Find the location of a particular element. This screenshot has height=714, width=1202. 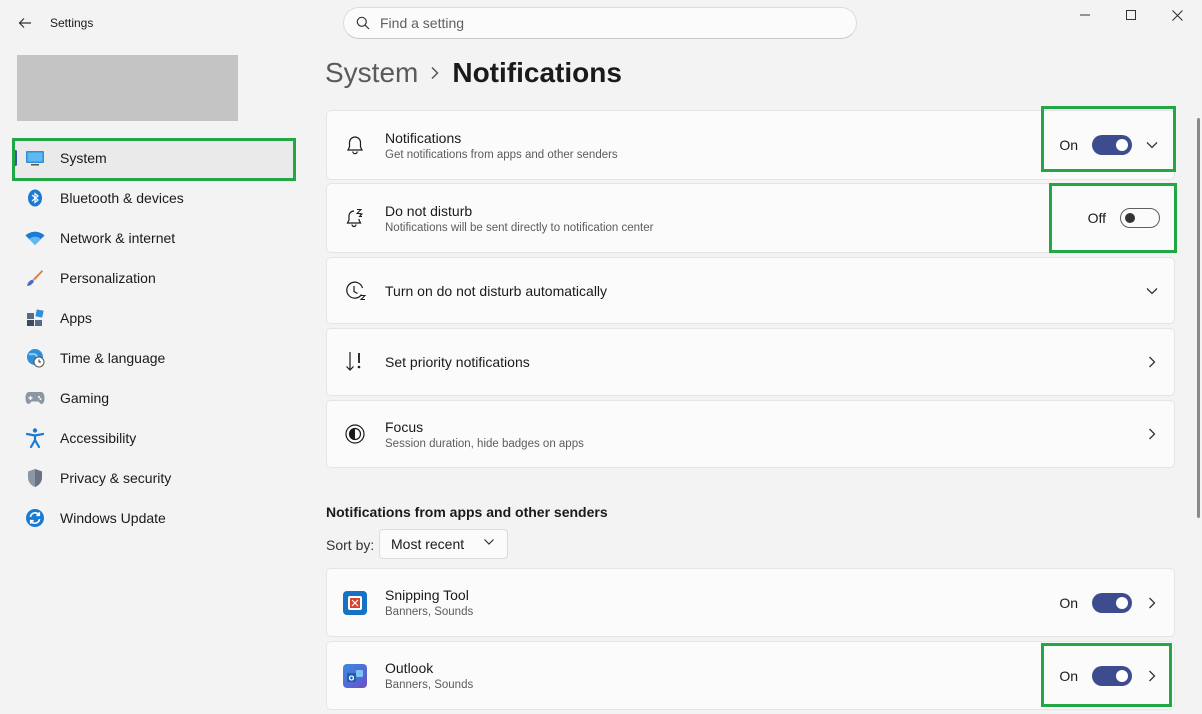

sidebar-item-bluetooth: Bluetooth & devices is located at coordinates (154, 198).